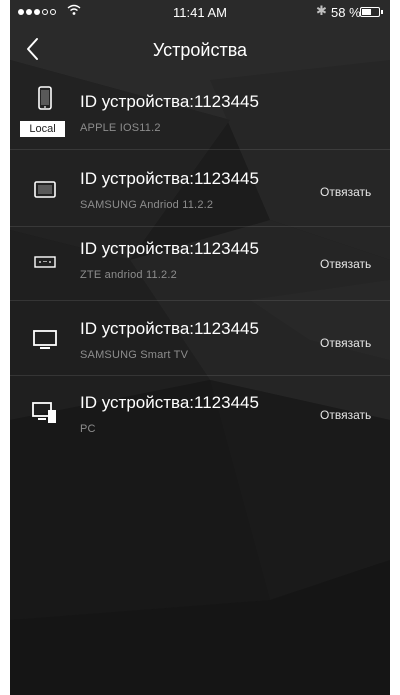 The width and height of the screenshot is (400, 695). I want to click on battery-percent: 58 %, so click(346, 12).